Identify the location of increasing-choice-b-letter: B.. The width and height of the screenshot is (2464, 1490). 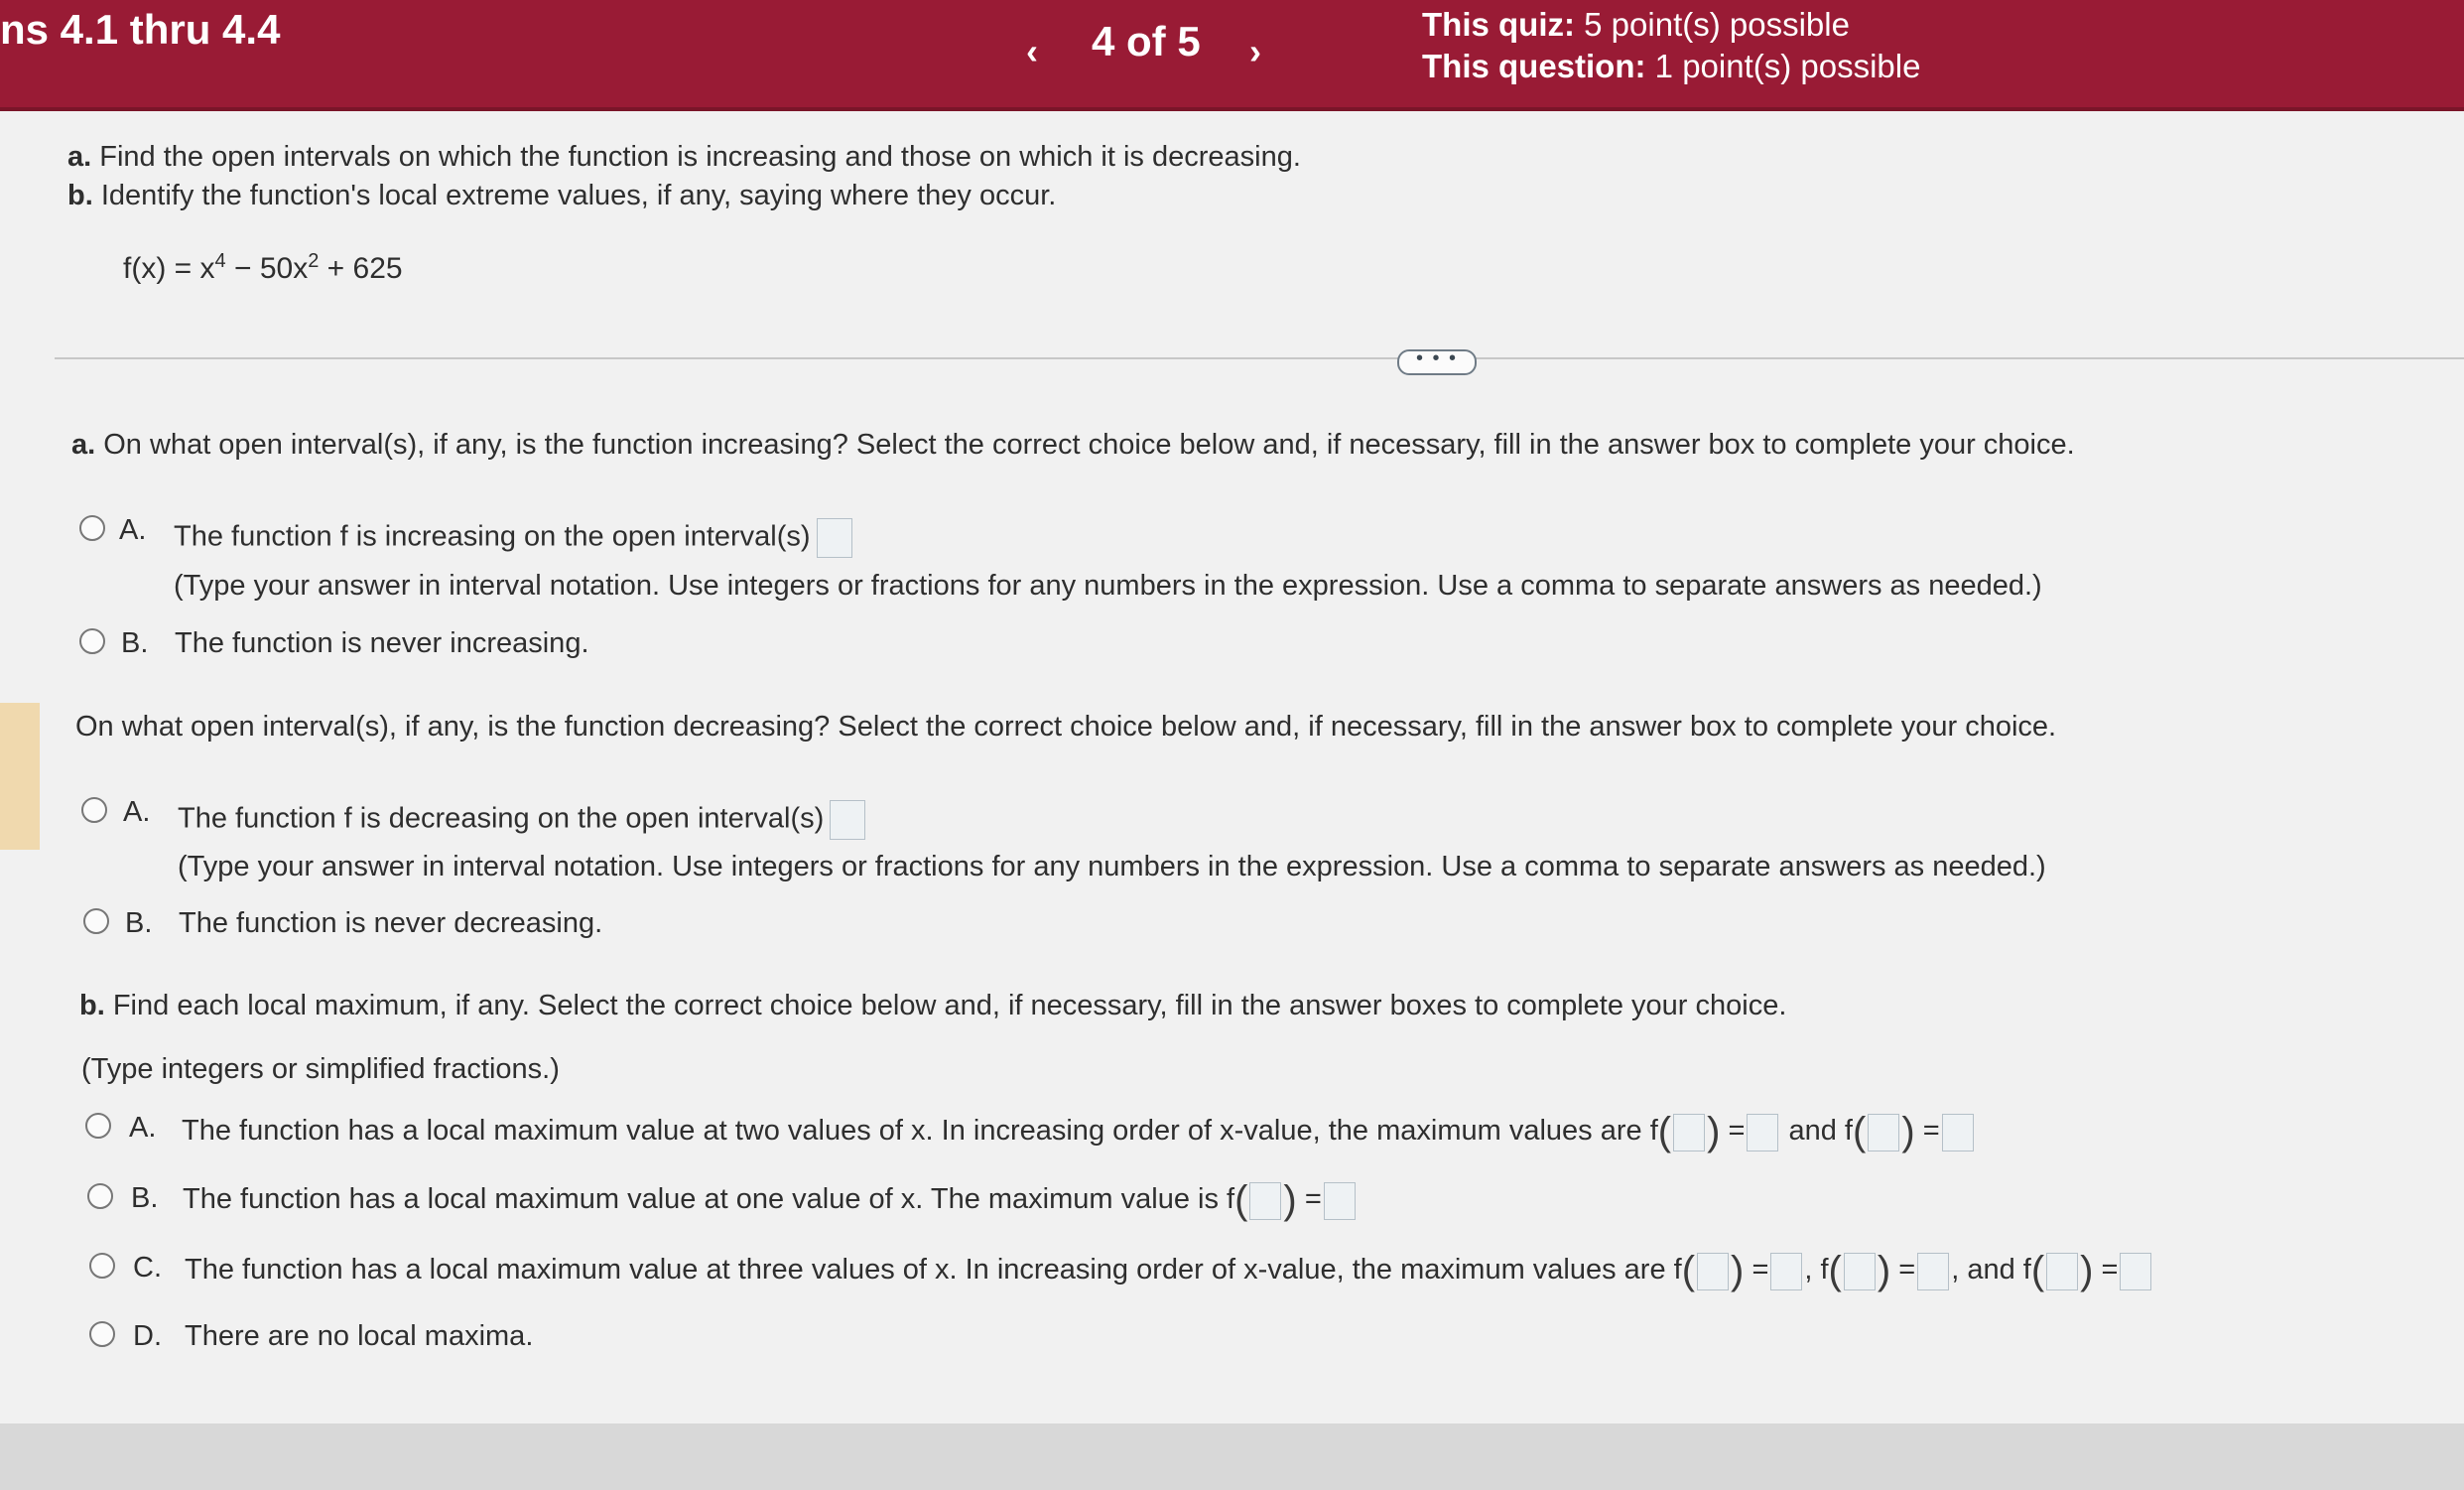
(135, 643).